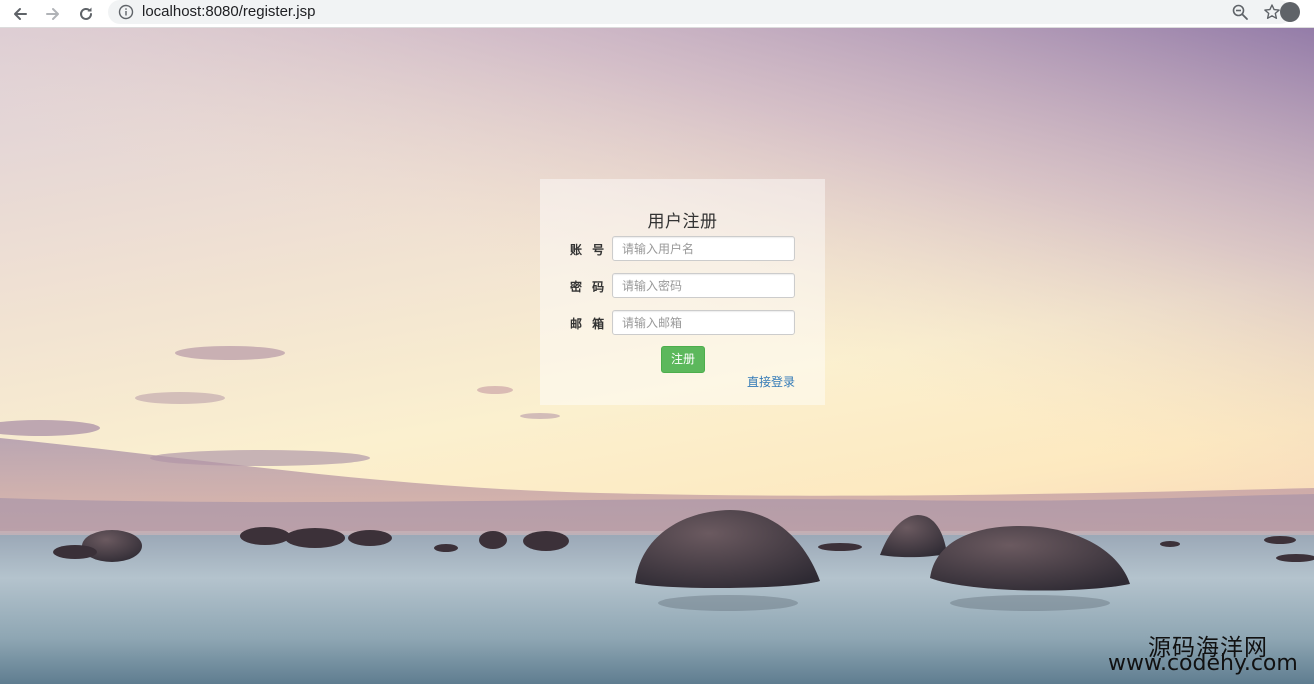 Image resolution: width=1314 pixels, height=684 pixels. Describe the element at coordinates (703, 285) in the screenshot. I see `password-input` at that location.